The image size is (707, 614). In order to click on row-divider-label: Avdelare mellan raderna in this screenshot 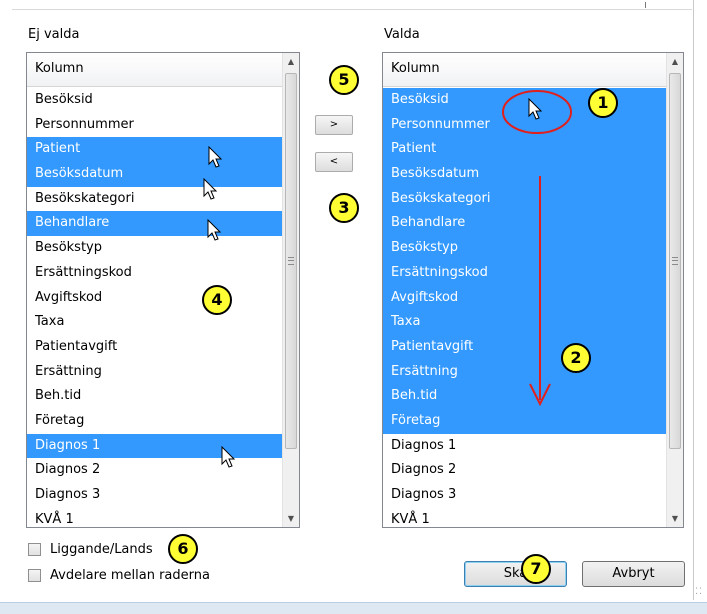, I will do `click(130, 575)`.